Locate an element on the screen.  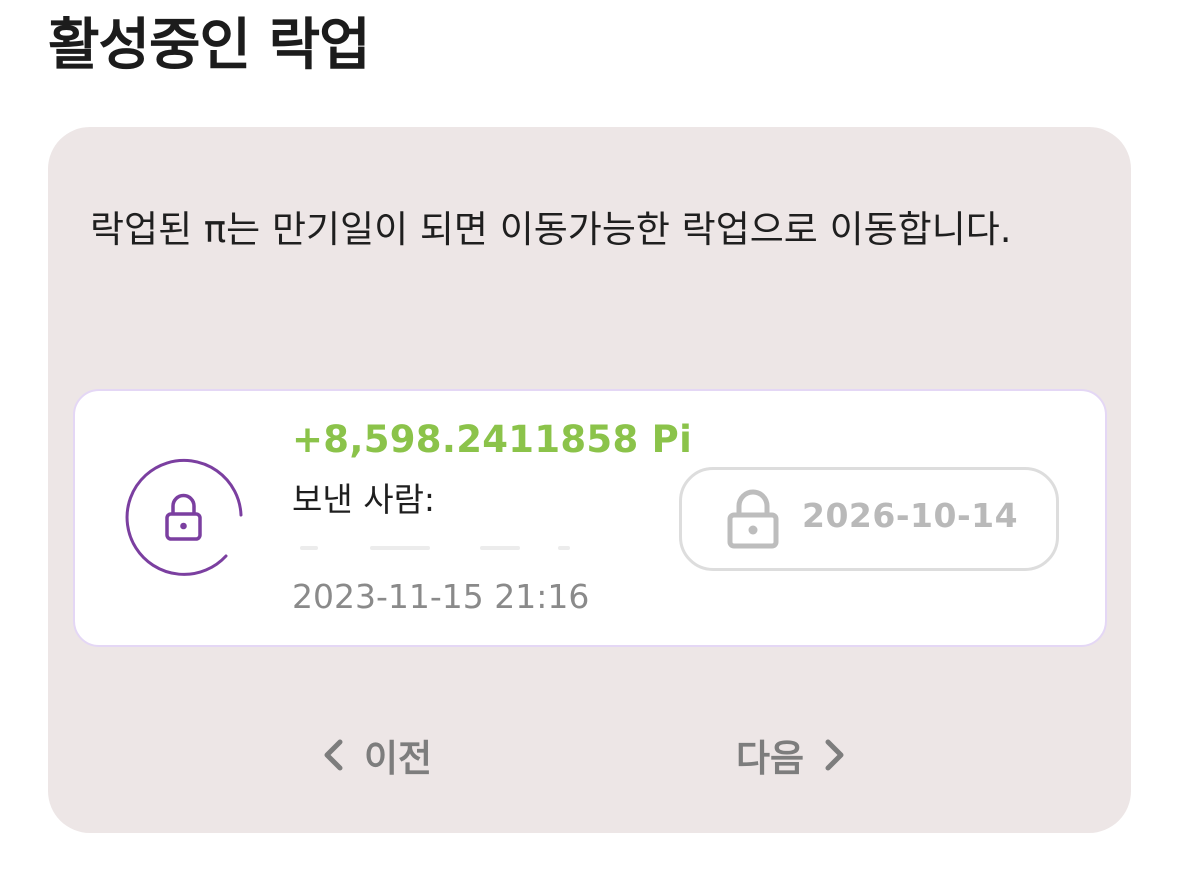
chevron-right-icon is located at coordinates (834, 755).